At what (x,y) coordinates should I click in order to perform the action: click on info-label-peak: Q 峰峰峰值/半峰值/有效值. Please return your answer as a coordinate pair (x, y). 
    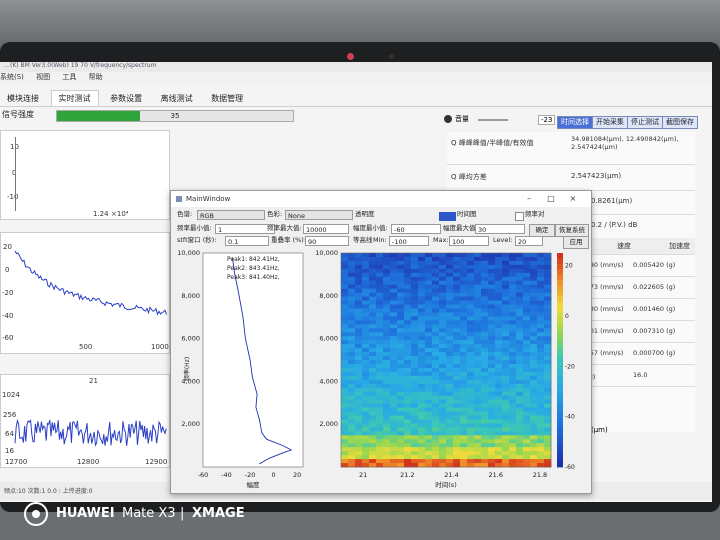
    Looking at the image, I should click on (492, 143).